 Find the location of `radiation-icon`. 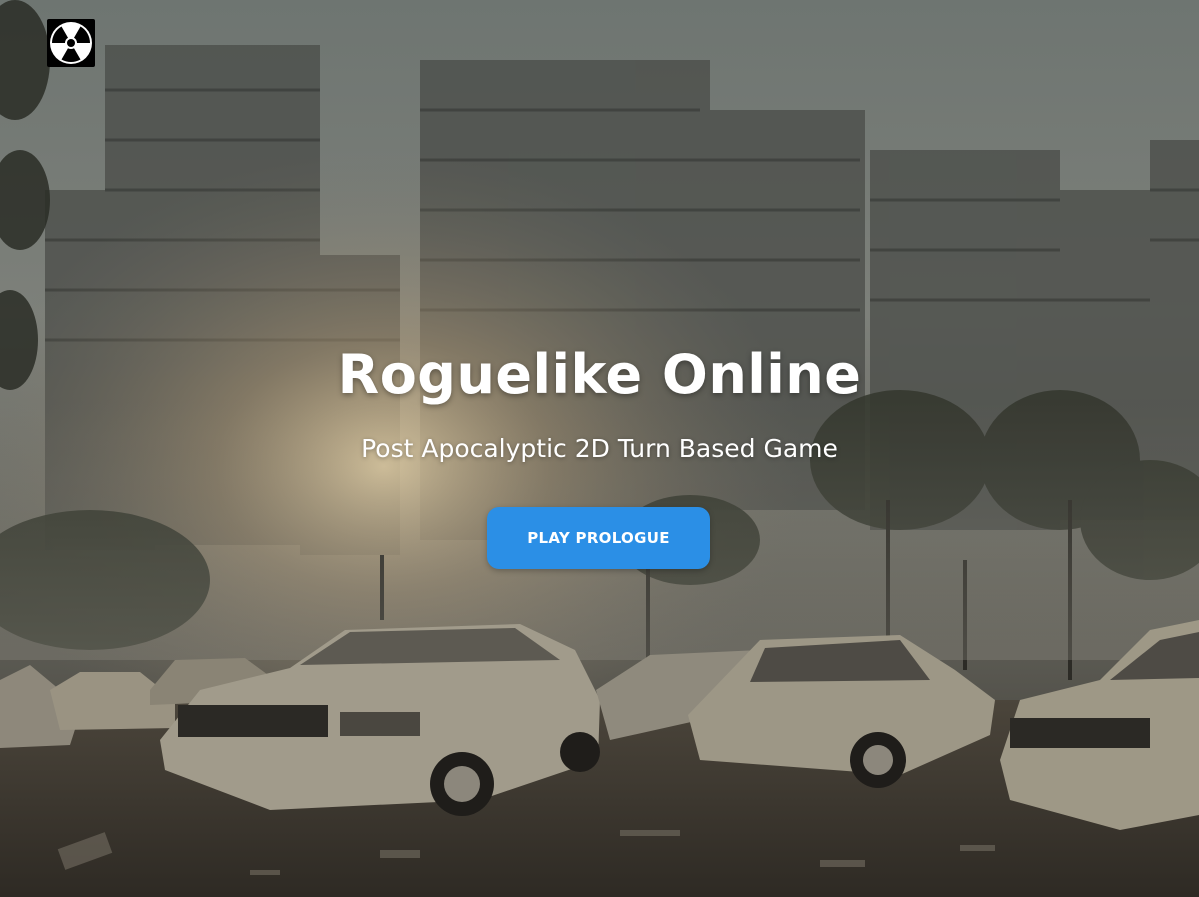

radiation-icon is located at coordinates (71, 43).